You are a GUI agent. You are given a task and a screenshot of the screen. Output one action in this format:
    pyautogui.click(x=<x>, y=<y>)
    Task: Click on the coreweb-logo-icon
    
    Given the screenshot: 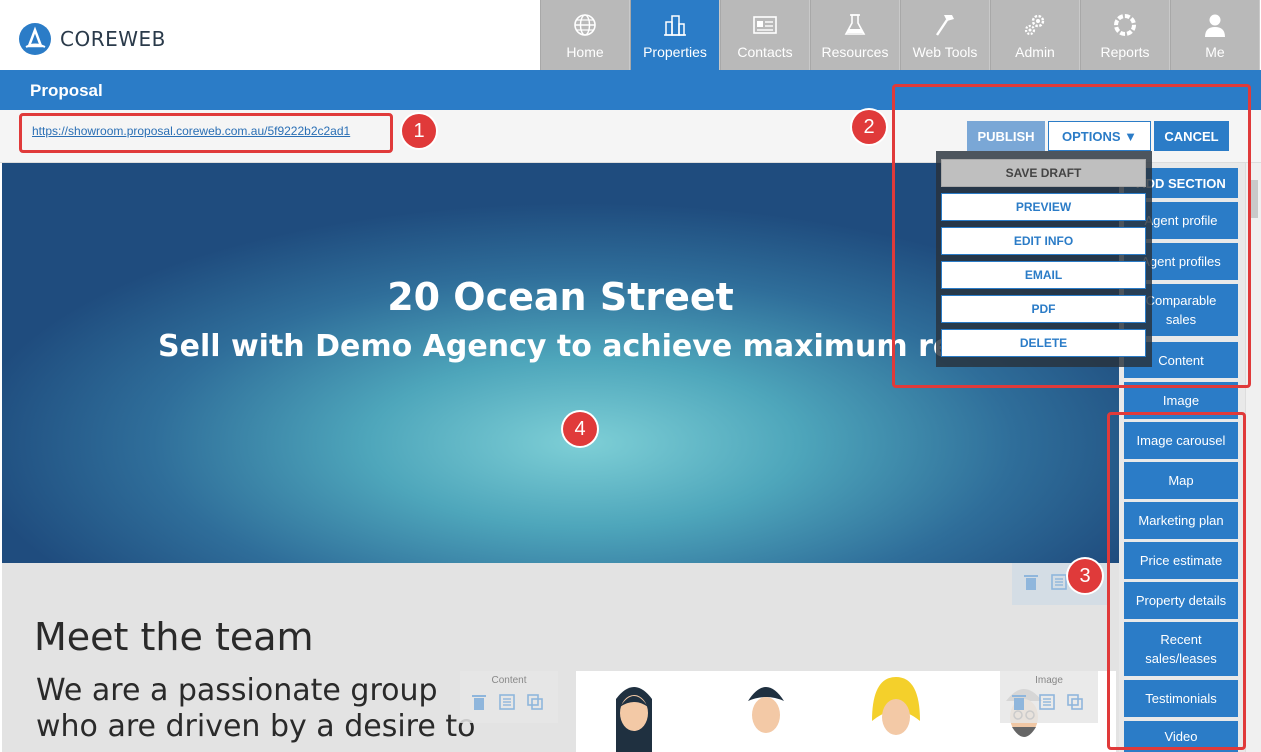 What is the action you would take?
    pyautogui.click(x=35, y=39)
    